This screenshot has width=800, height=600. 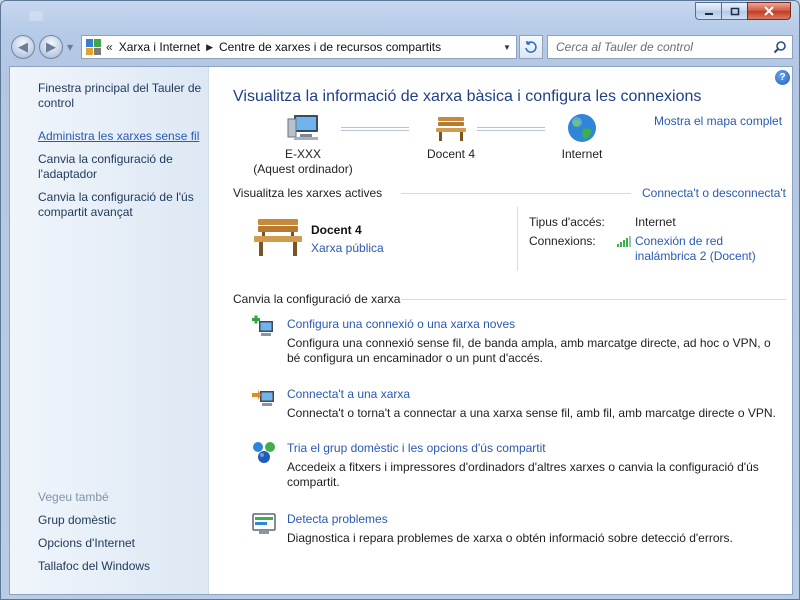 I want to click on search-input, so click(x=661, y=47).